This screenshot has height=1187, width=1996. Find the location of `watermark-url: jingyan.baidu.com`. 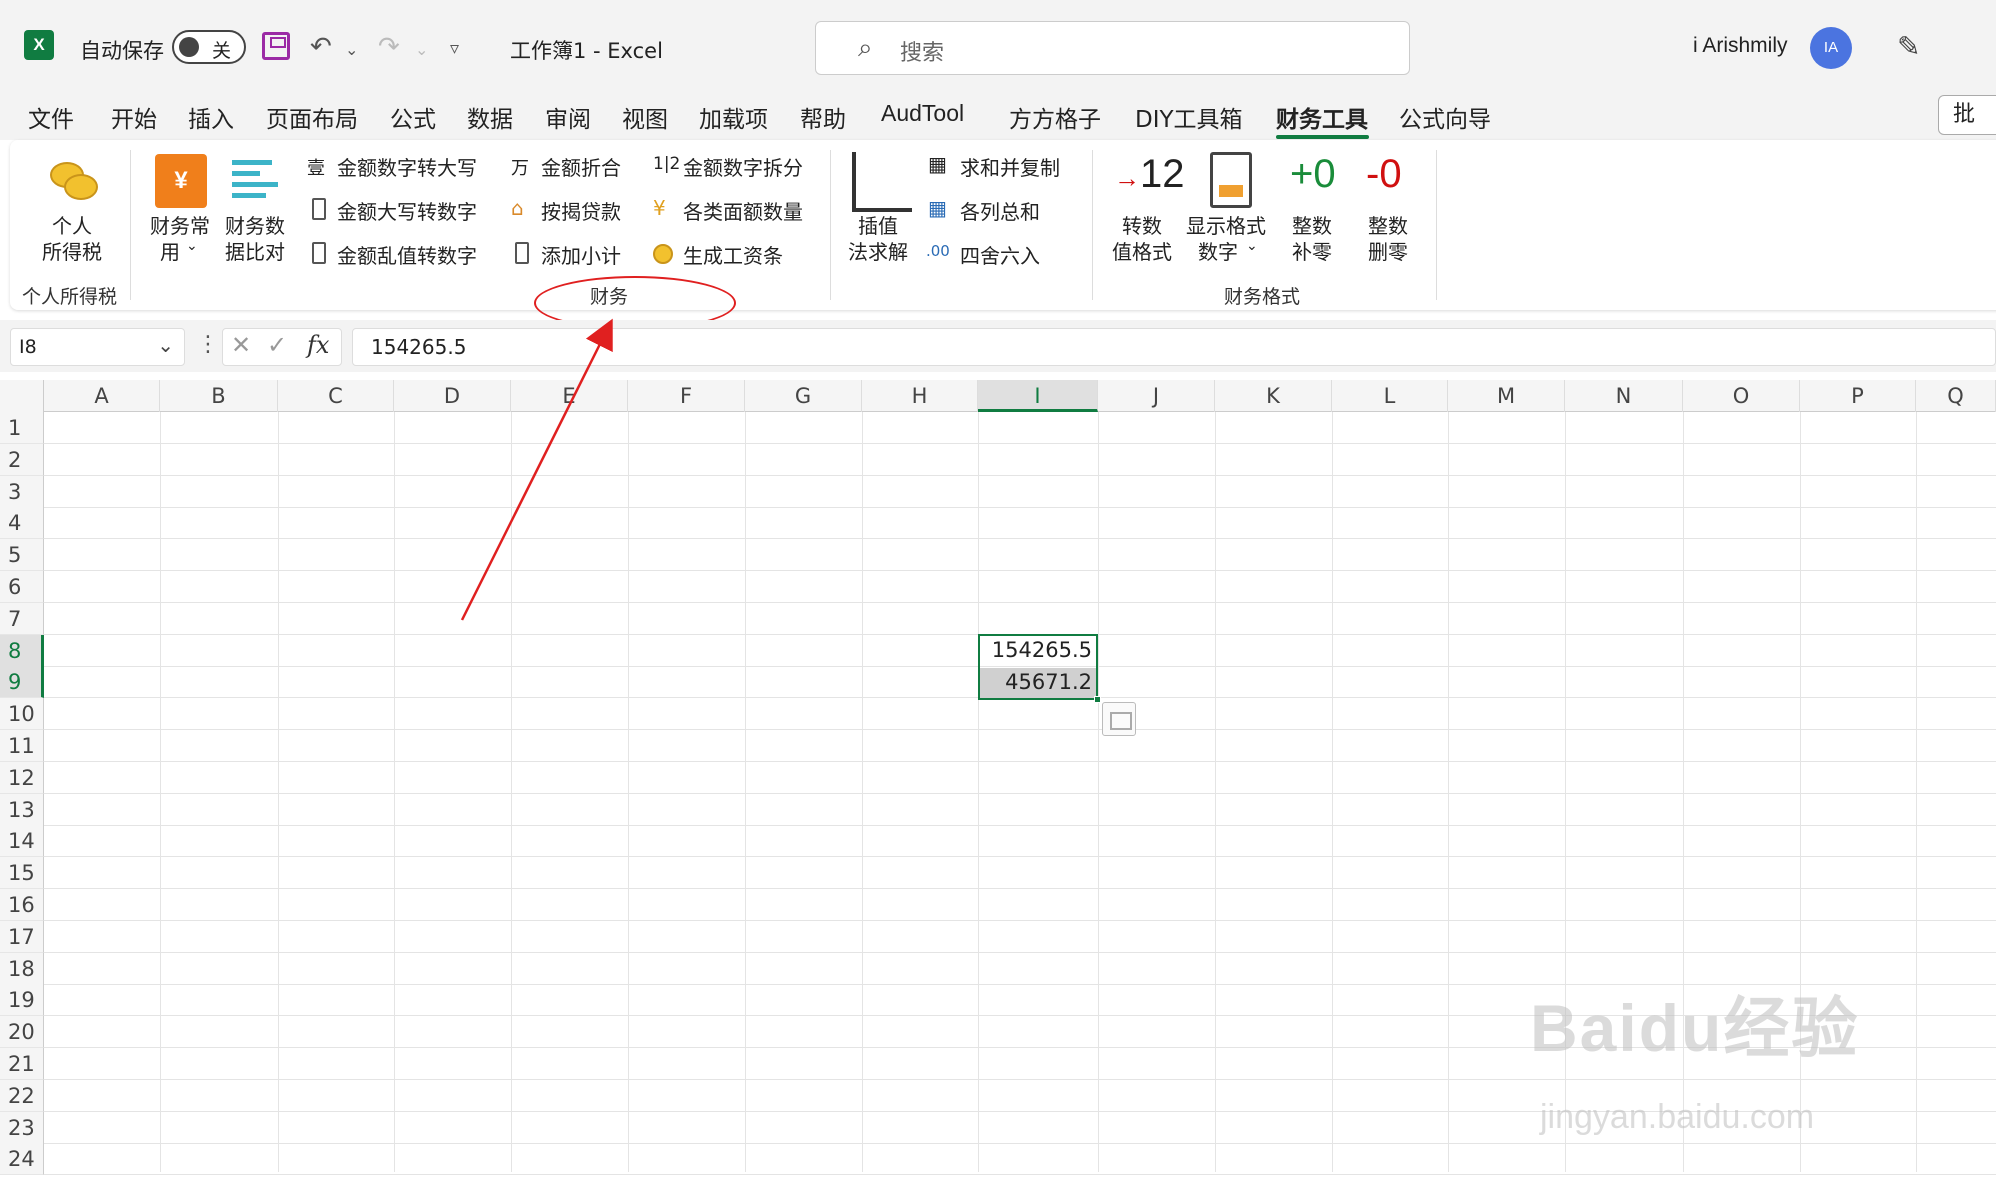

watermark-url: jingyan.baidu.com is located at coordinates (1677, 1117).